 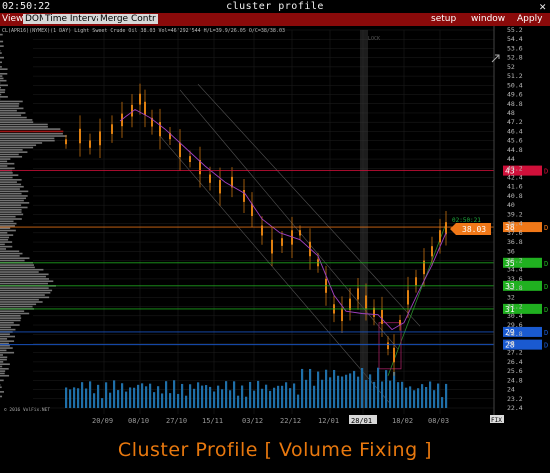 What do you see at coordinates (128, 19) in the screenshot?
I see `tab-merge-contracts: Merge Contr` at bounding box center [128, 19].